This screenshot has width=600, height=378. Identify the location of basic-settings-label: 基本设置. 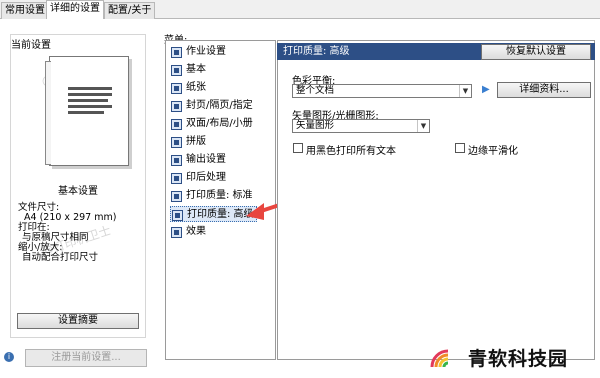
(78, 191).